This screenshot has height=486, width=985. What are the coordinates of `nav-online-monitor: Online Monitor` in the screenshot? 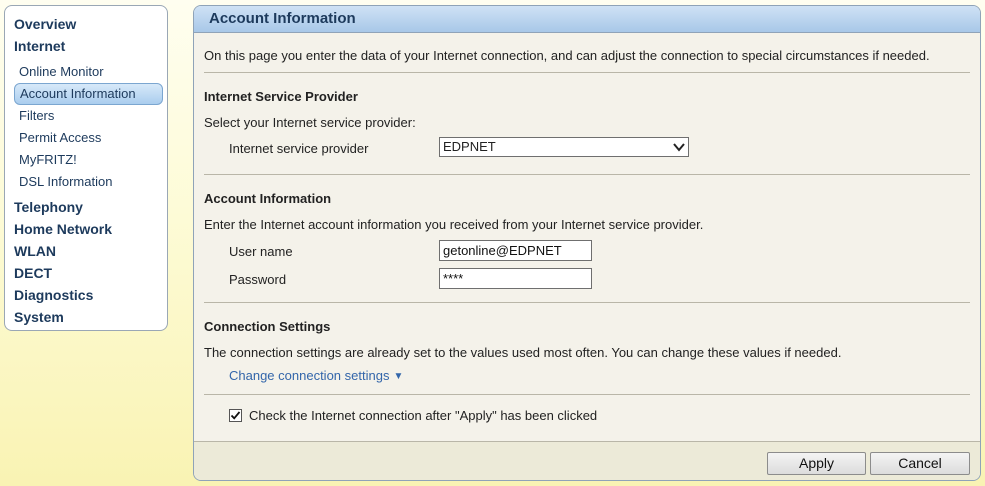 It's located at (88, 72).